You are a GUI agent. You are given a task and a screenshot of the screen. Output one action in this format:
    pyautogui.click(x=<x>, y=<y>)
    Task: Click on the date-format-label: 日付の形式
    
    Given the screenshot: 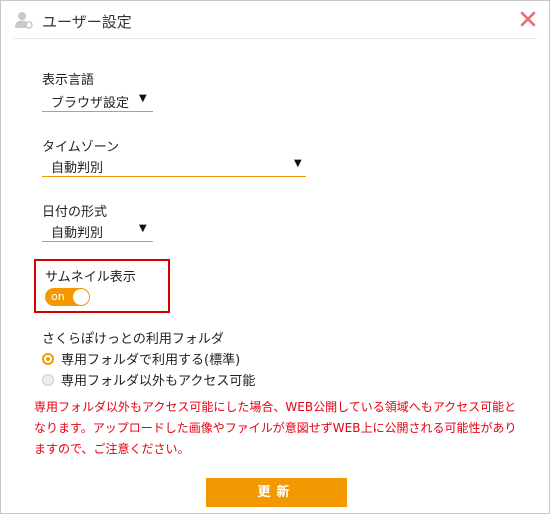 What is the action you would take?
    pyautogui.click(x=75, y=212)
    